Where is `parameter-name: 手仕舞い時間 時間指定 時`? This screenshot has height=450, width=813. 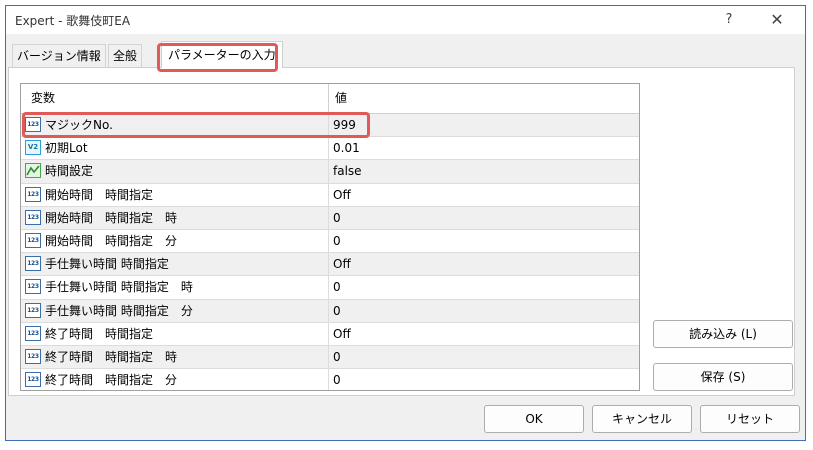
parameter-name: 手仕舞い時間 時間指定 時 is located at coordinates (119, 287).